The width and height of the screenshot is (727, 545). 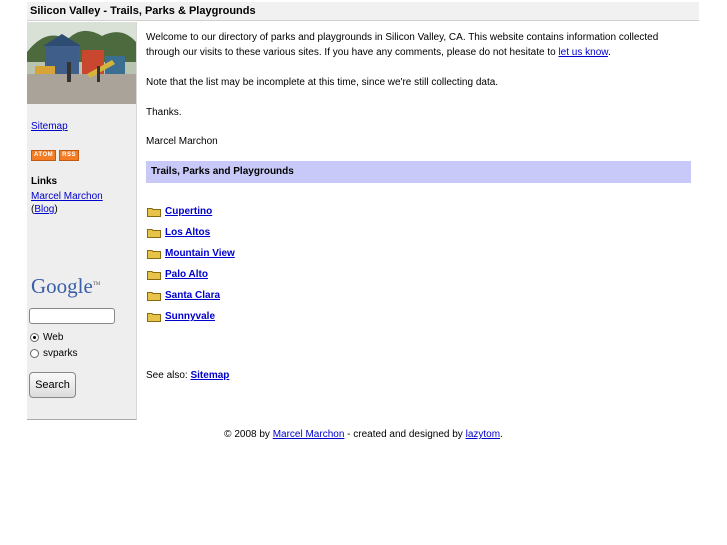 What do you see at coordinates (44, 181) in the screenshot?
I see `links-heading: Links` at bounding box center [44, 181].